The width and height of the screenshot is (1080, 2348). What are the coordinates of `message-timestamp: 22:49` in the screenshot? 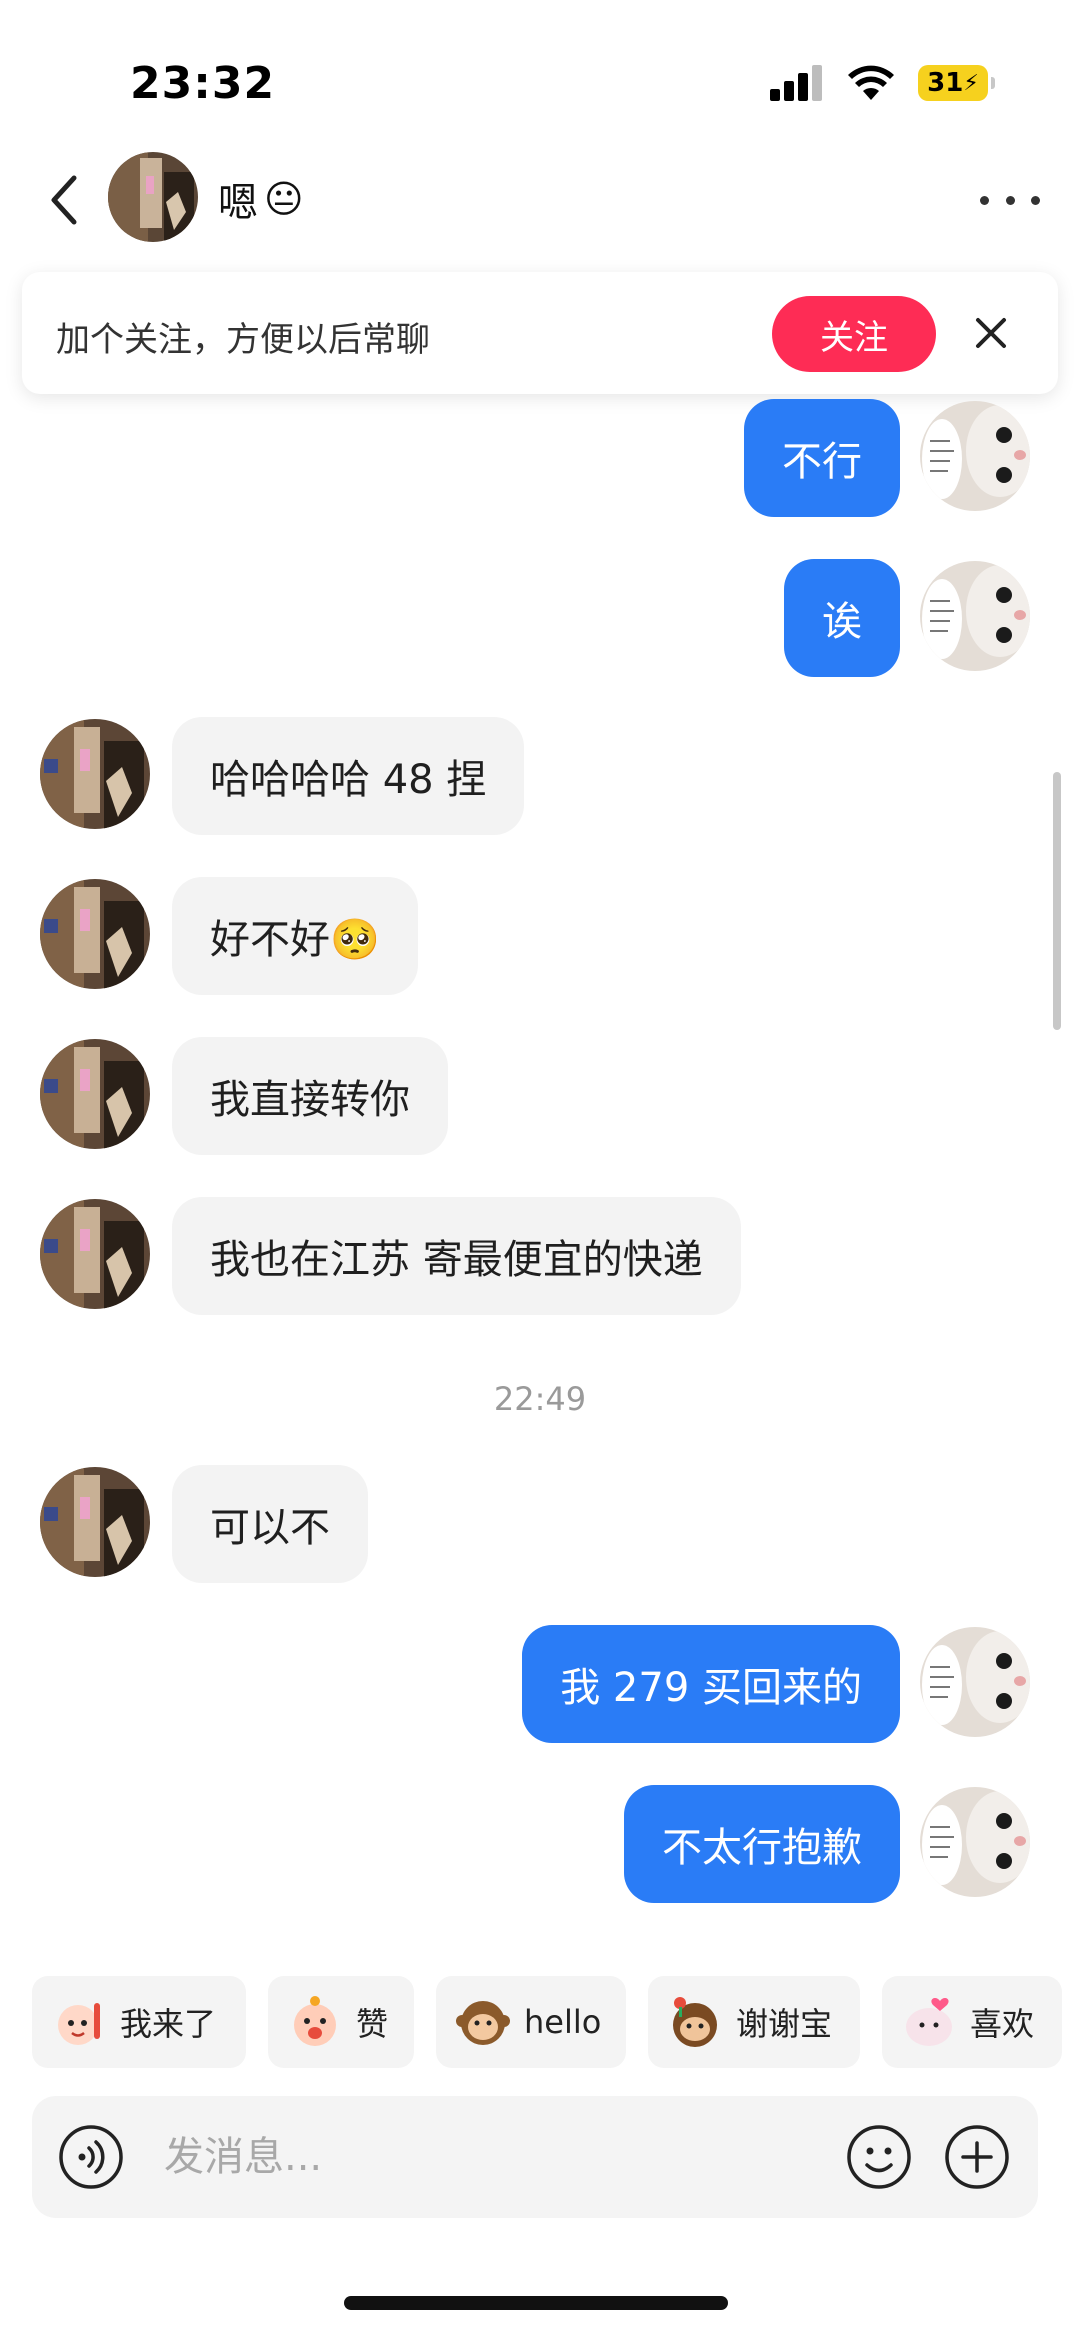 It's located at (540, 1399).